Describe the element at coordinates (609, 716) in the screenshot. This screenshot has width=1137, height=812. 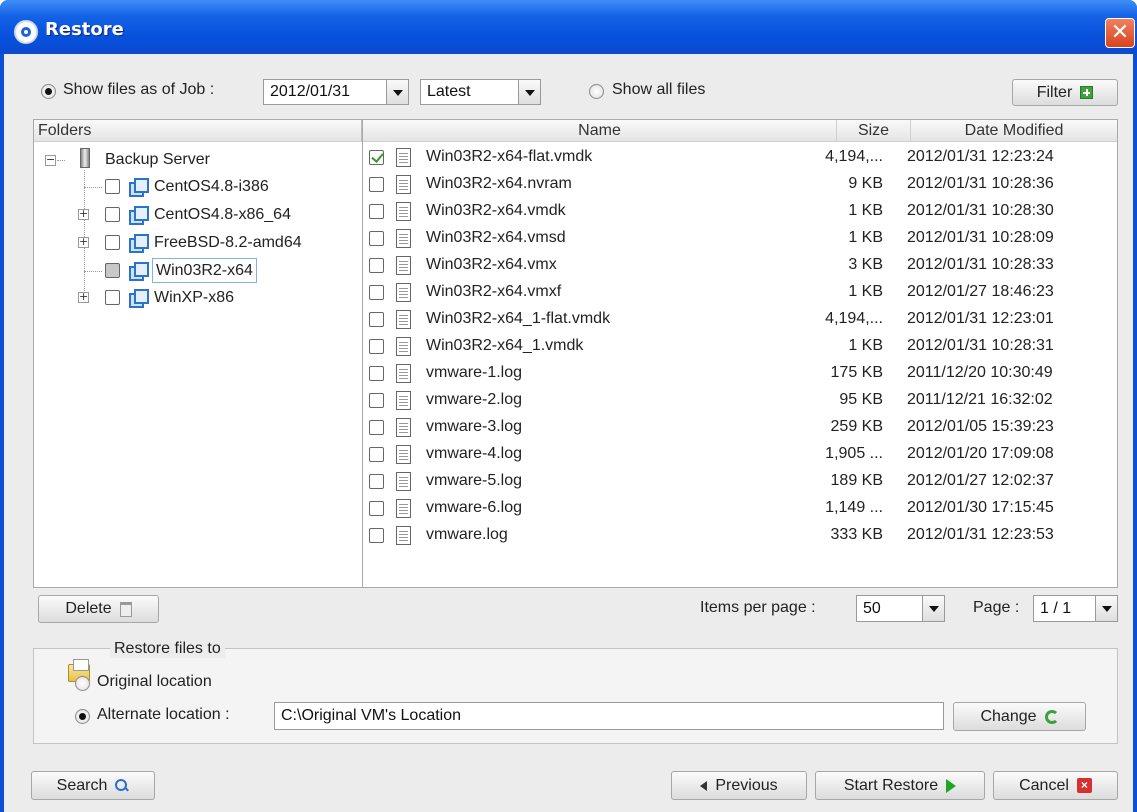
I see `alternate-location-input: C:\Original VM's Location` at that location.